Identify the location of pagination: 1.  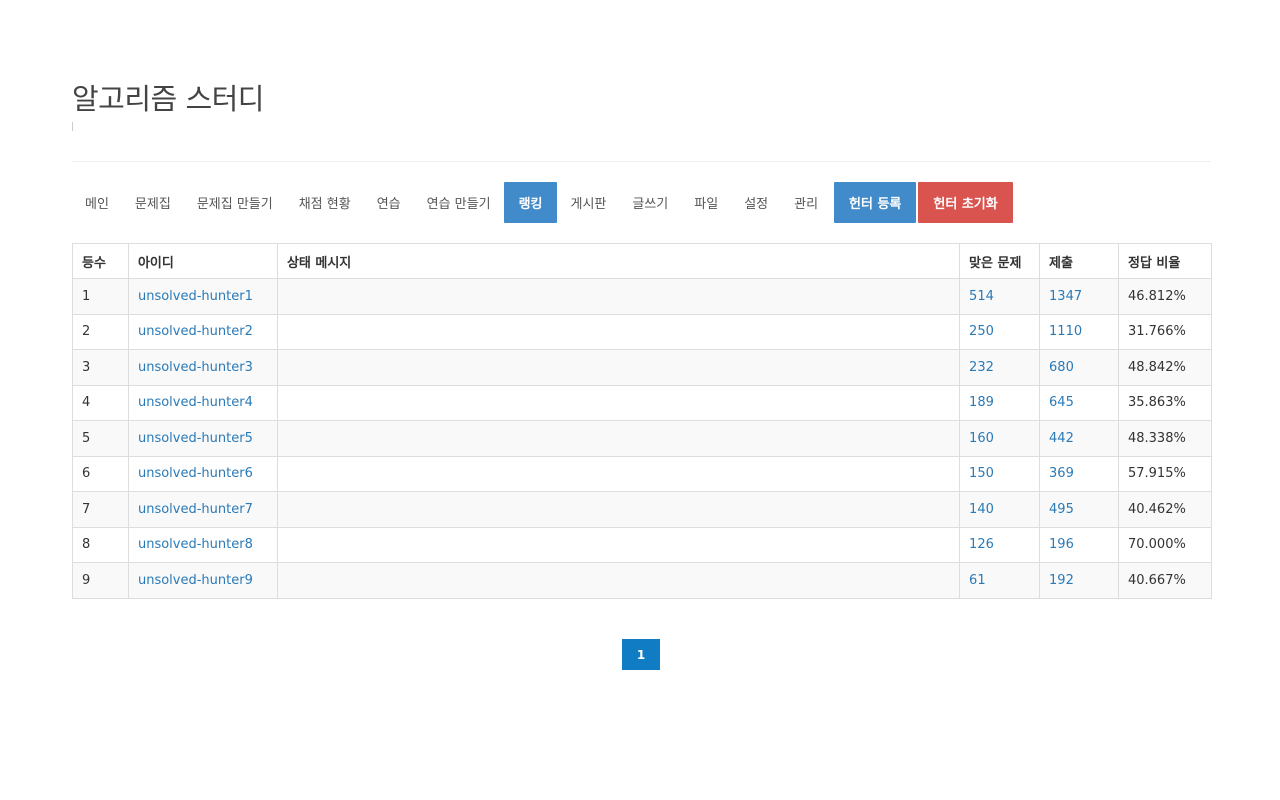
(641, 654).